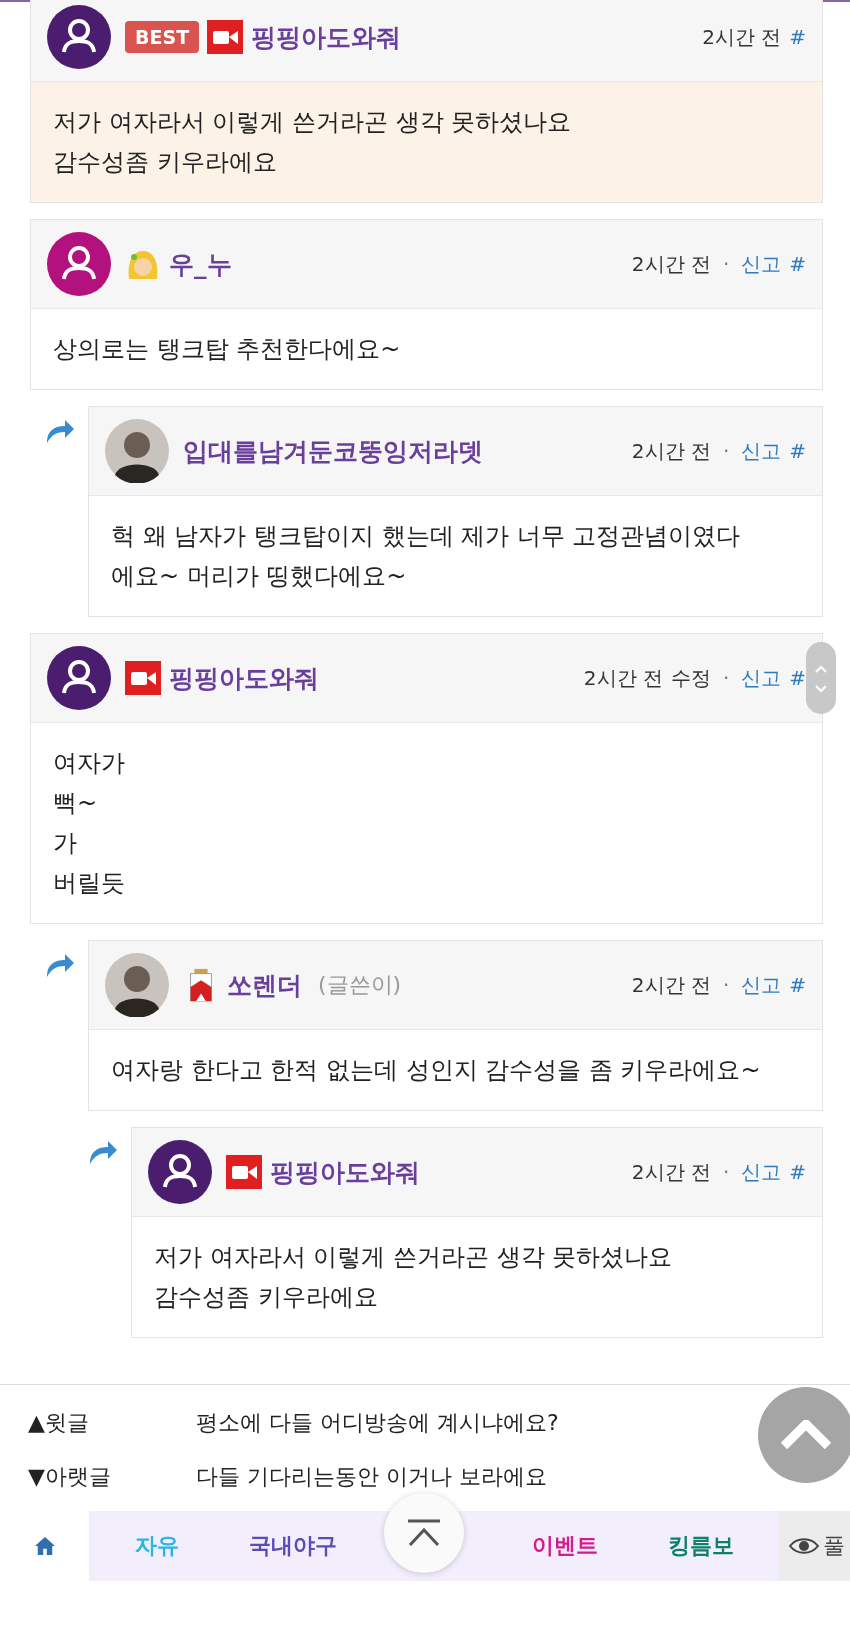 The image size is (850, 1630). I want to click on post-title-link: 다들 기다리는동안 이거나 보라에요, so click(371, 1477).